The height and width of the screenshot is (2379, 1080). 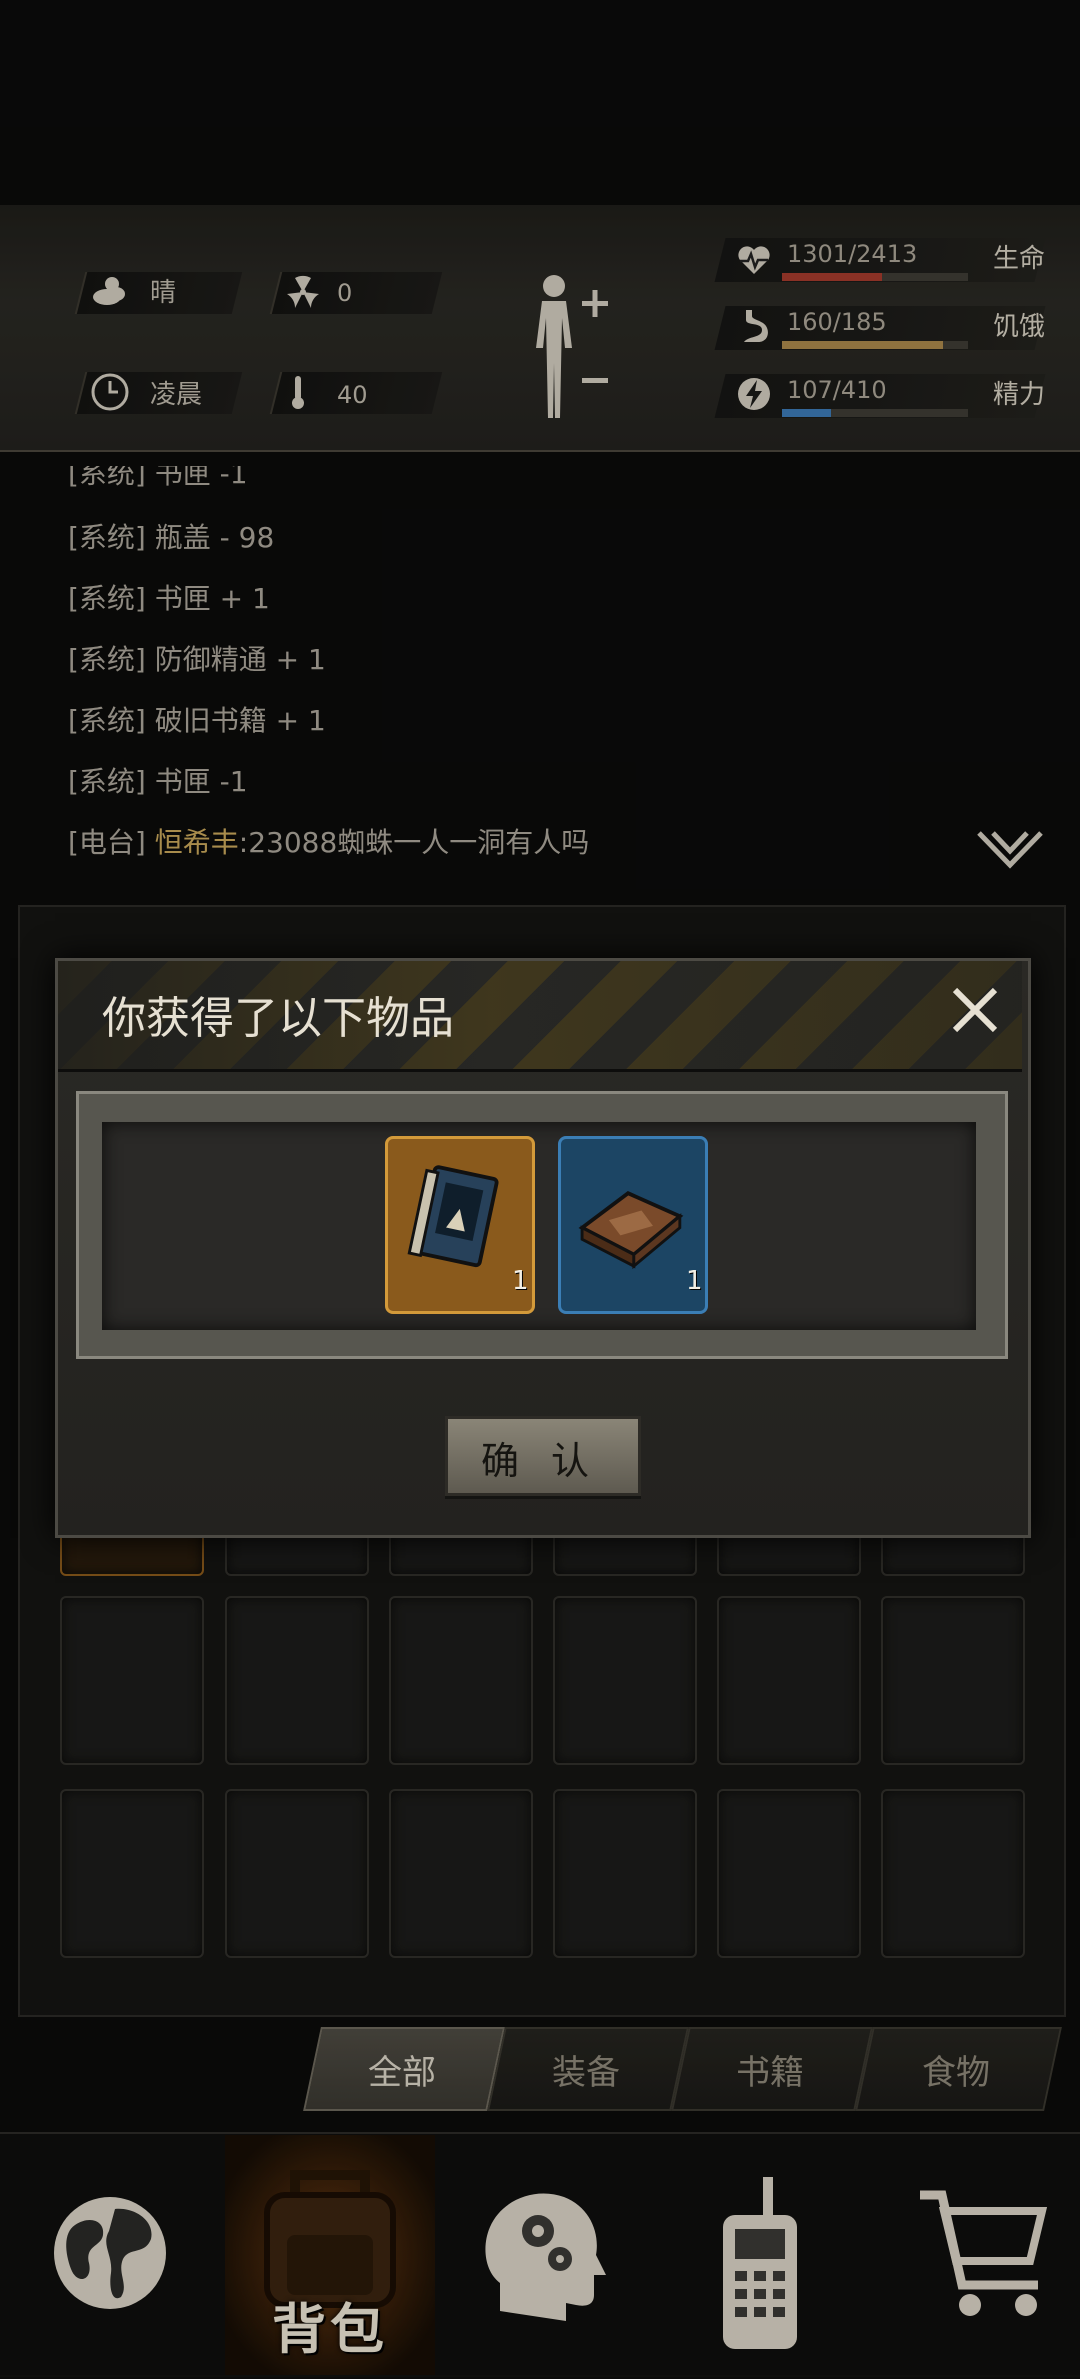 I want to click on worn-book-icon, so click(x=631, y=1230).